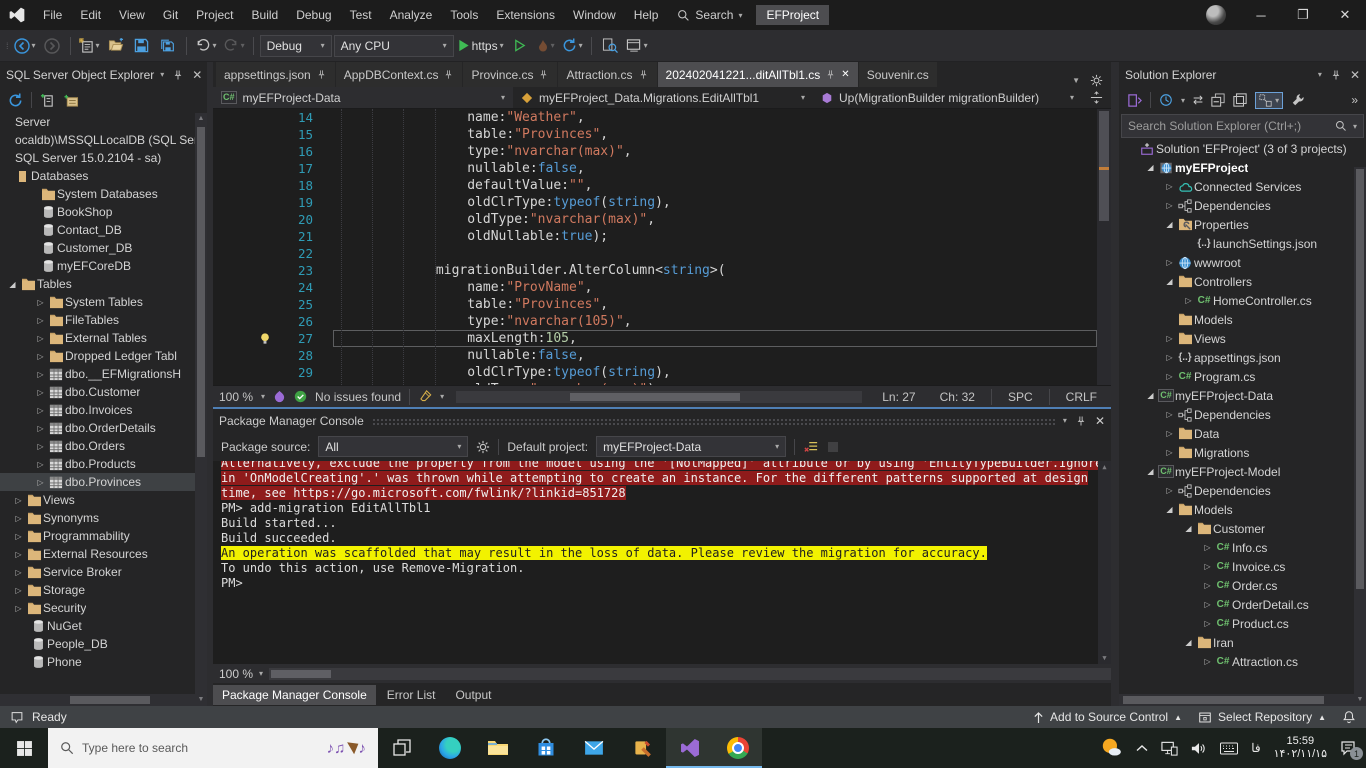 This screenshot has width=1366, height=768. What do you see at coordinates (546, 748) in the screenshot?
I see `microsoft-store-icon` at bounding box center [546, 748].